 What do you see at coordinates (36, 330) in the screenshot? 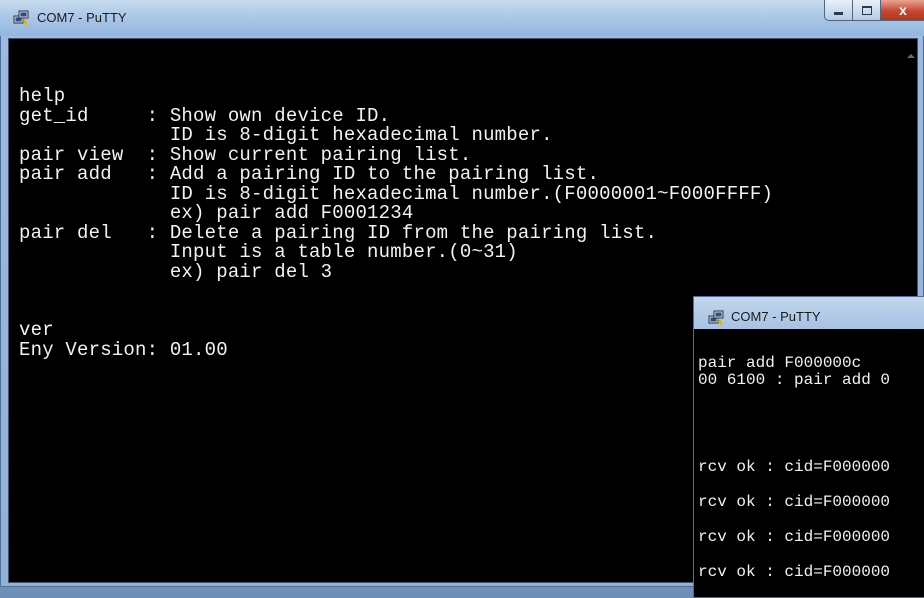
I see `terminal-line: ver` at bounding box center [36, 330].